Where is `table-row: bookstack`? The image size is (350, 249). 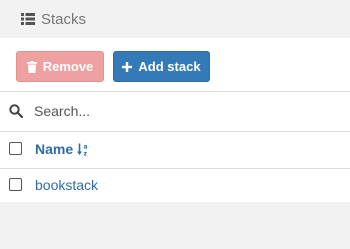
table-row: bookstack is located at coordinates (175, 185).